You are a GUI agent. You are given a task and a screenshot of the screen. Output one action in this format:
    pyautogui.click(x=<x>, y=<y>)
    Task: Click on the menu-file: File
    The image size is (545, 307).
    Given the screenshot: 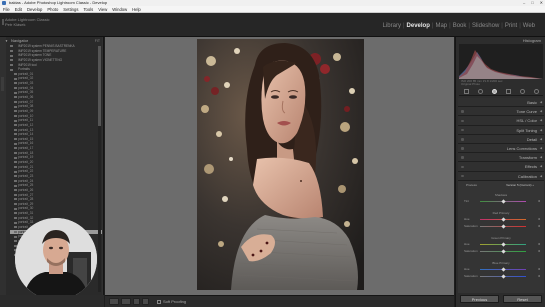 What is the action you would take?
    pyautogui.click(x=6, y=9)
    